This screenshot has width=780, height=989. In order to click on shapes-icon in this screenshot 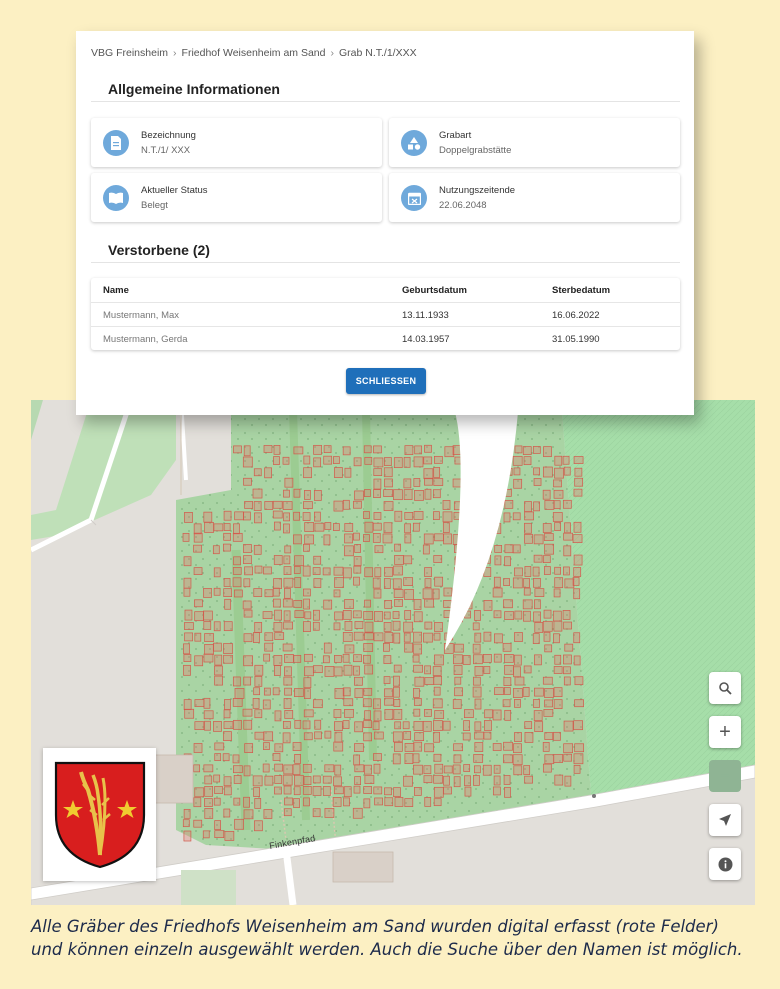, I will do `click(414, 143)`.